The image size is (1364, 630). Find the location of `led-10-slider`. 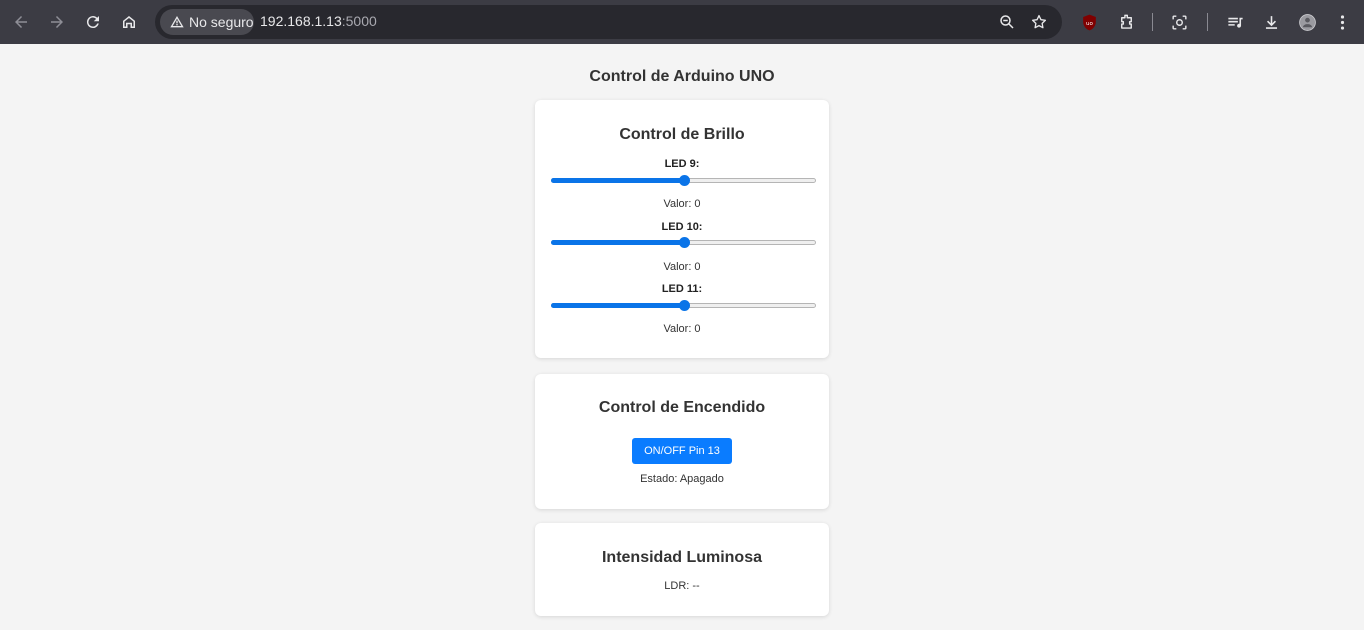

led-10-slider is located at coordinates (683, 243).